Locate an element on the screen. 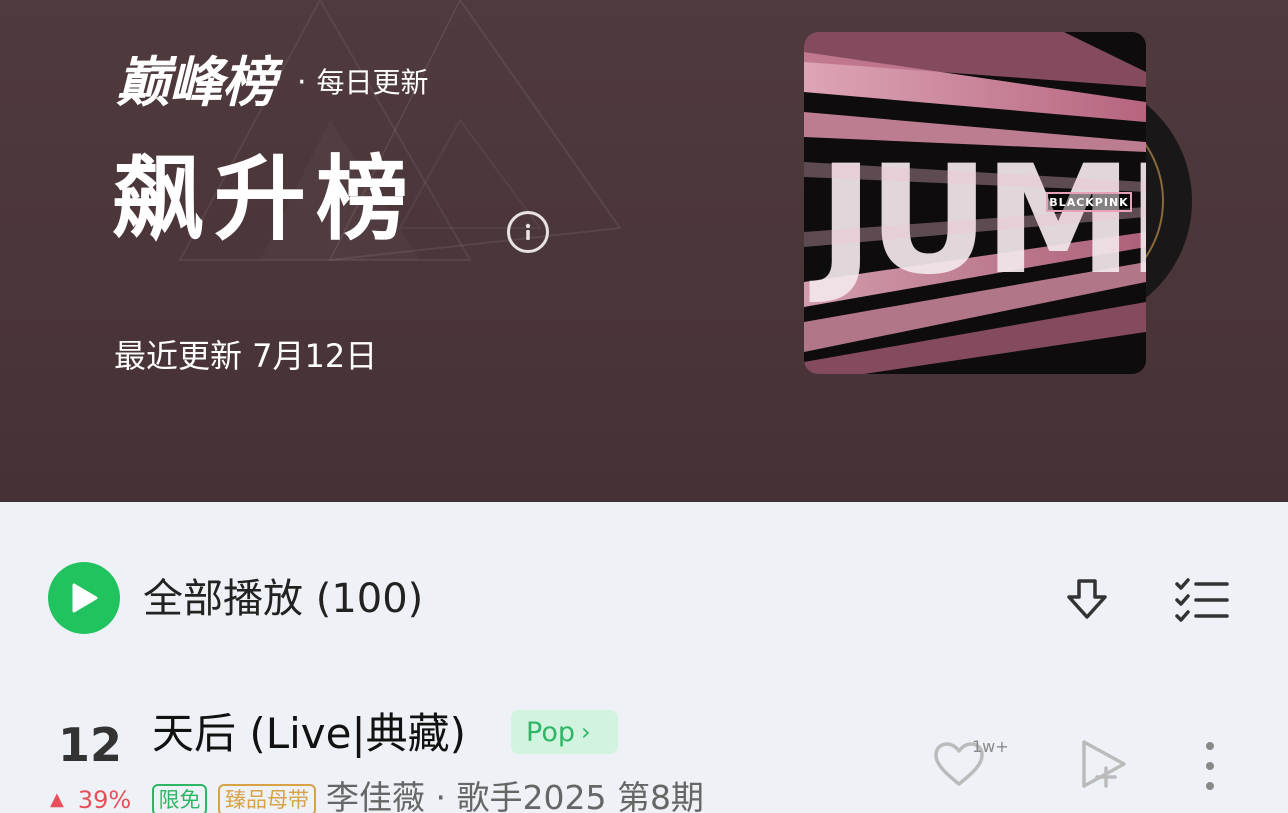 Image resolution: width=1288 pixels, height=813 pixels. brand-row: 巅峰榜 · 每日更新 is located at coordinates (272, 83).